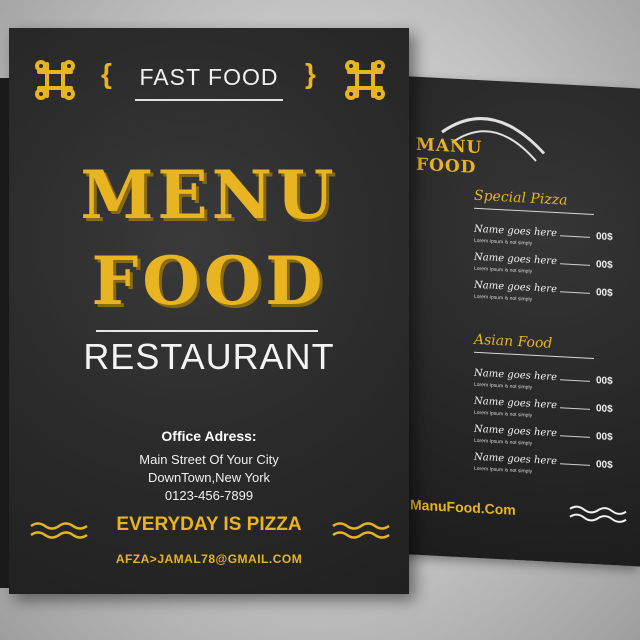 Image resolution: width=640 pixels, height=640 pixels. Describe the element at coordinates (209, 559) in the screenshot. I see `email-address: AFZA>JAMAL78@GMAIL.COM` at that location.